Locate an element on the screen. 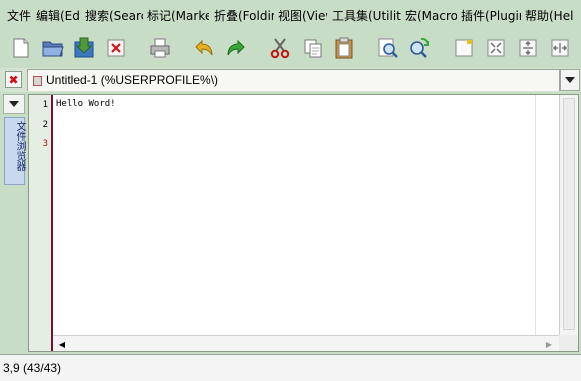  print-button is located at coordinates (160, 48).